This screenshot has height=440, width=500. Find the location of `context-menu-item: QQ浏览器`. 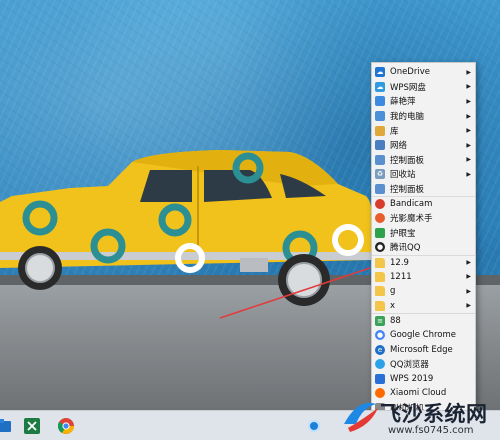

context-menu-item: QQ浏览器 is located at coordinates (423, 364).